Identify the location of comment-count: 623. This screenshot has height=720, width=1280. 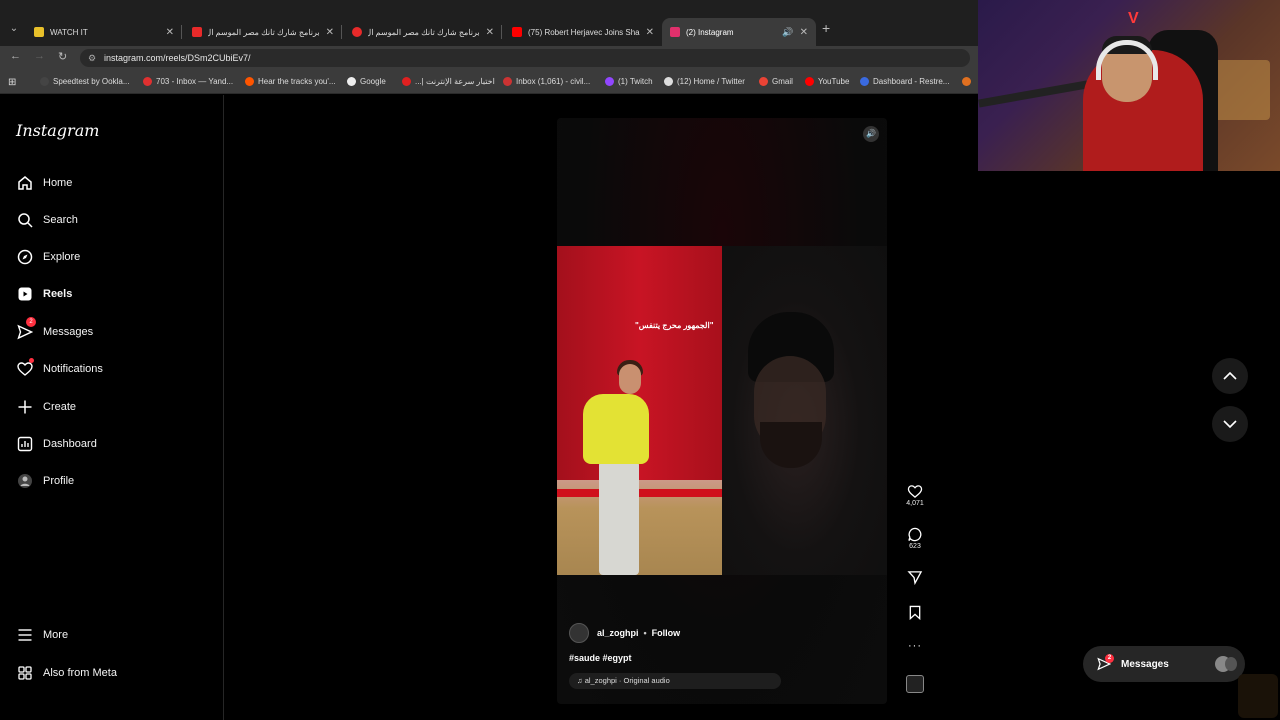
(915, 546).